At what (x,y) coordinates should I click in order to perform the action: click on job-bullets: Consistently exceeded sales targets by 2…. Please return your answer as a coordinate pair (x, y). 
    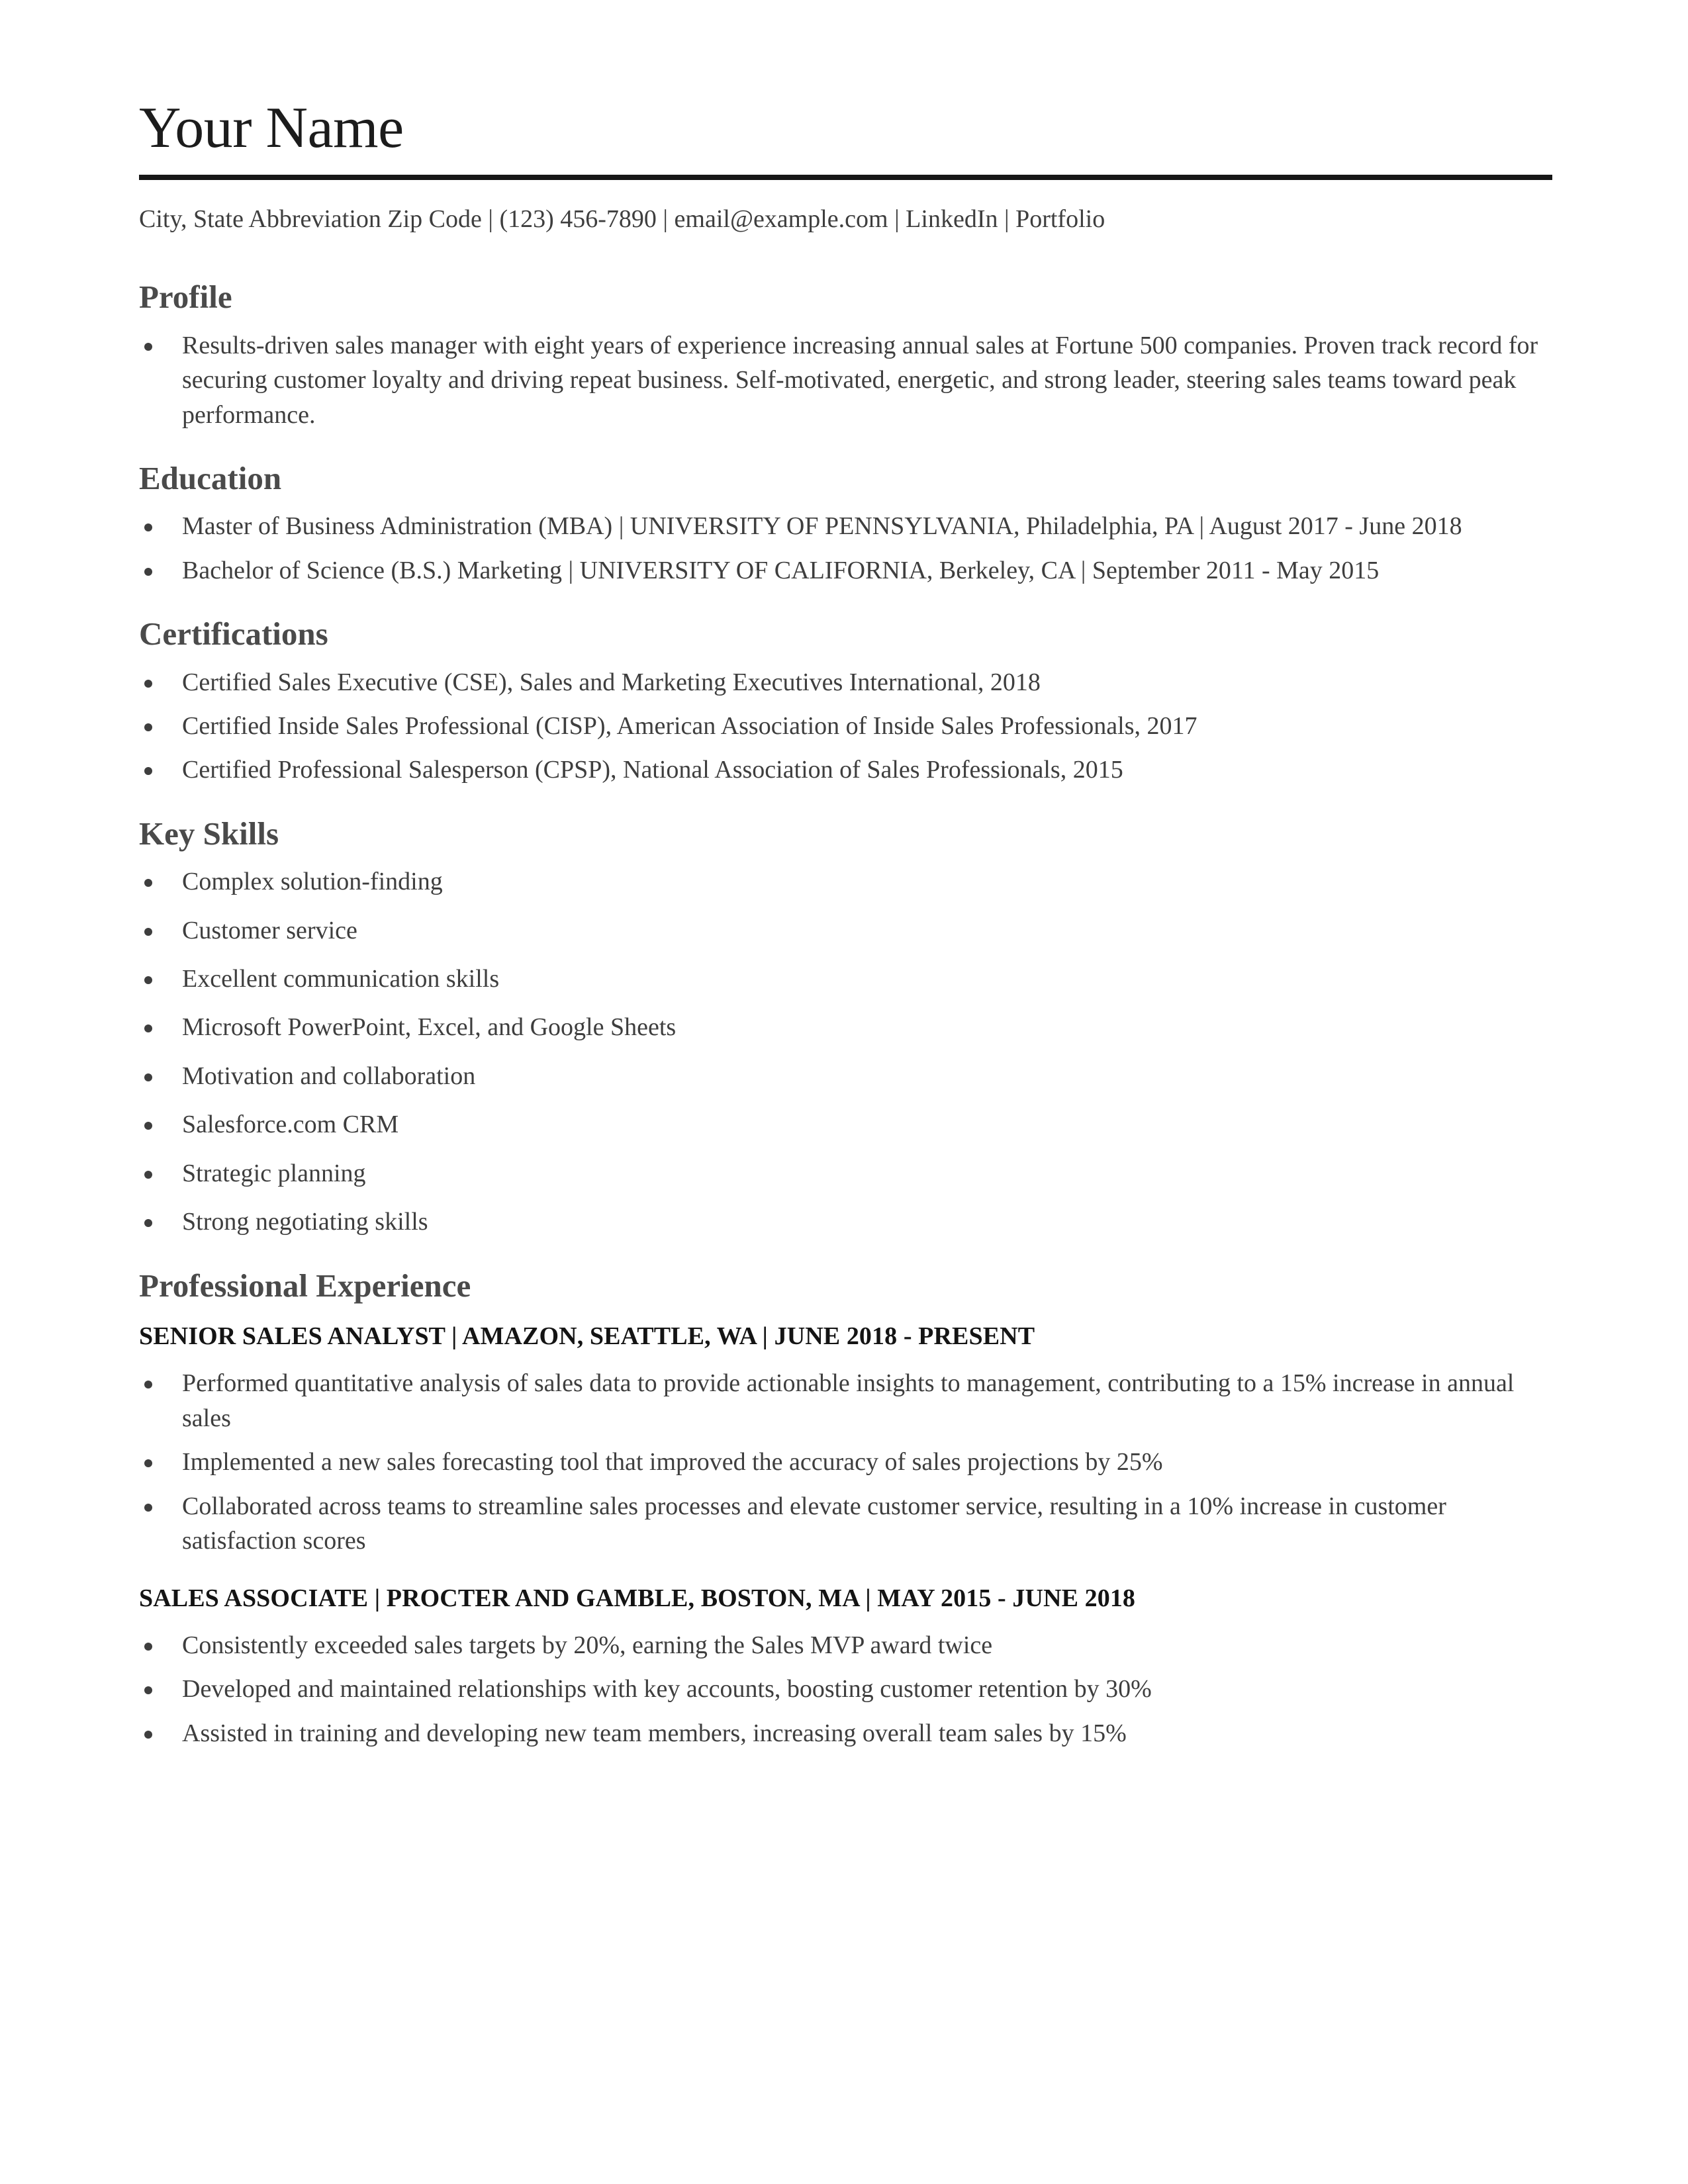
    Looking at the image, I should click on (845, 1689).